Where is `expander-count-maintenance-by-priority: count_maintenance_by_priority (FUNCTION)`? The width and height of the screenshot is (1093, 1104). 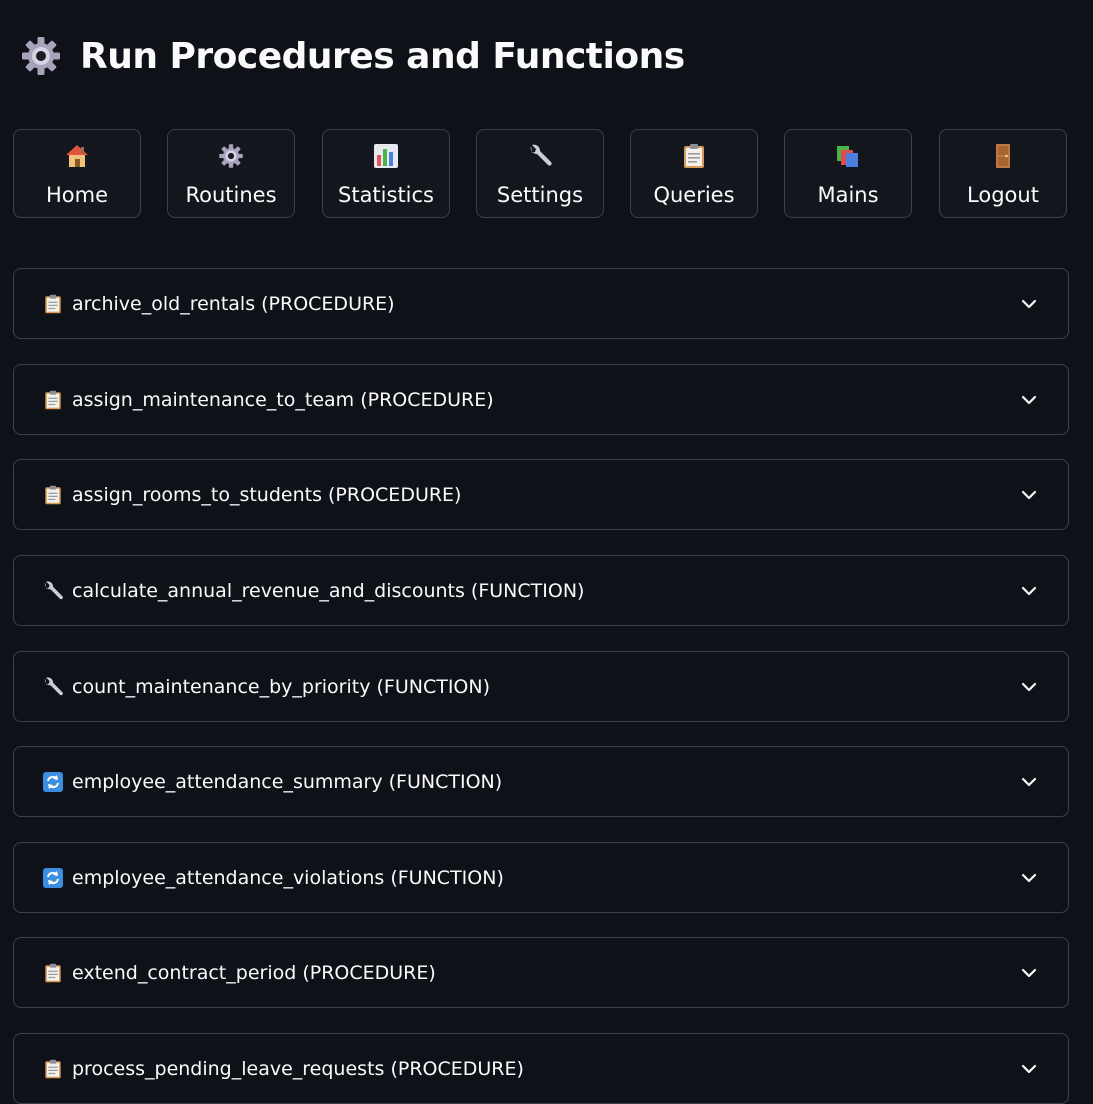
expander-count-maintenance-by-priority: count_maintenance_by_priority (FUNCTION) is located at coordinates (541, 686).